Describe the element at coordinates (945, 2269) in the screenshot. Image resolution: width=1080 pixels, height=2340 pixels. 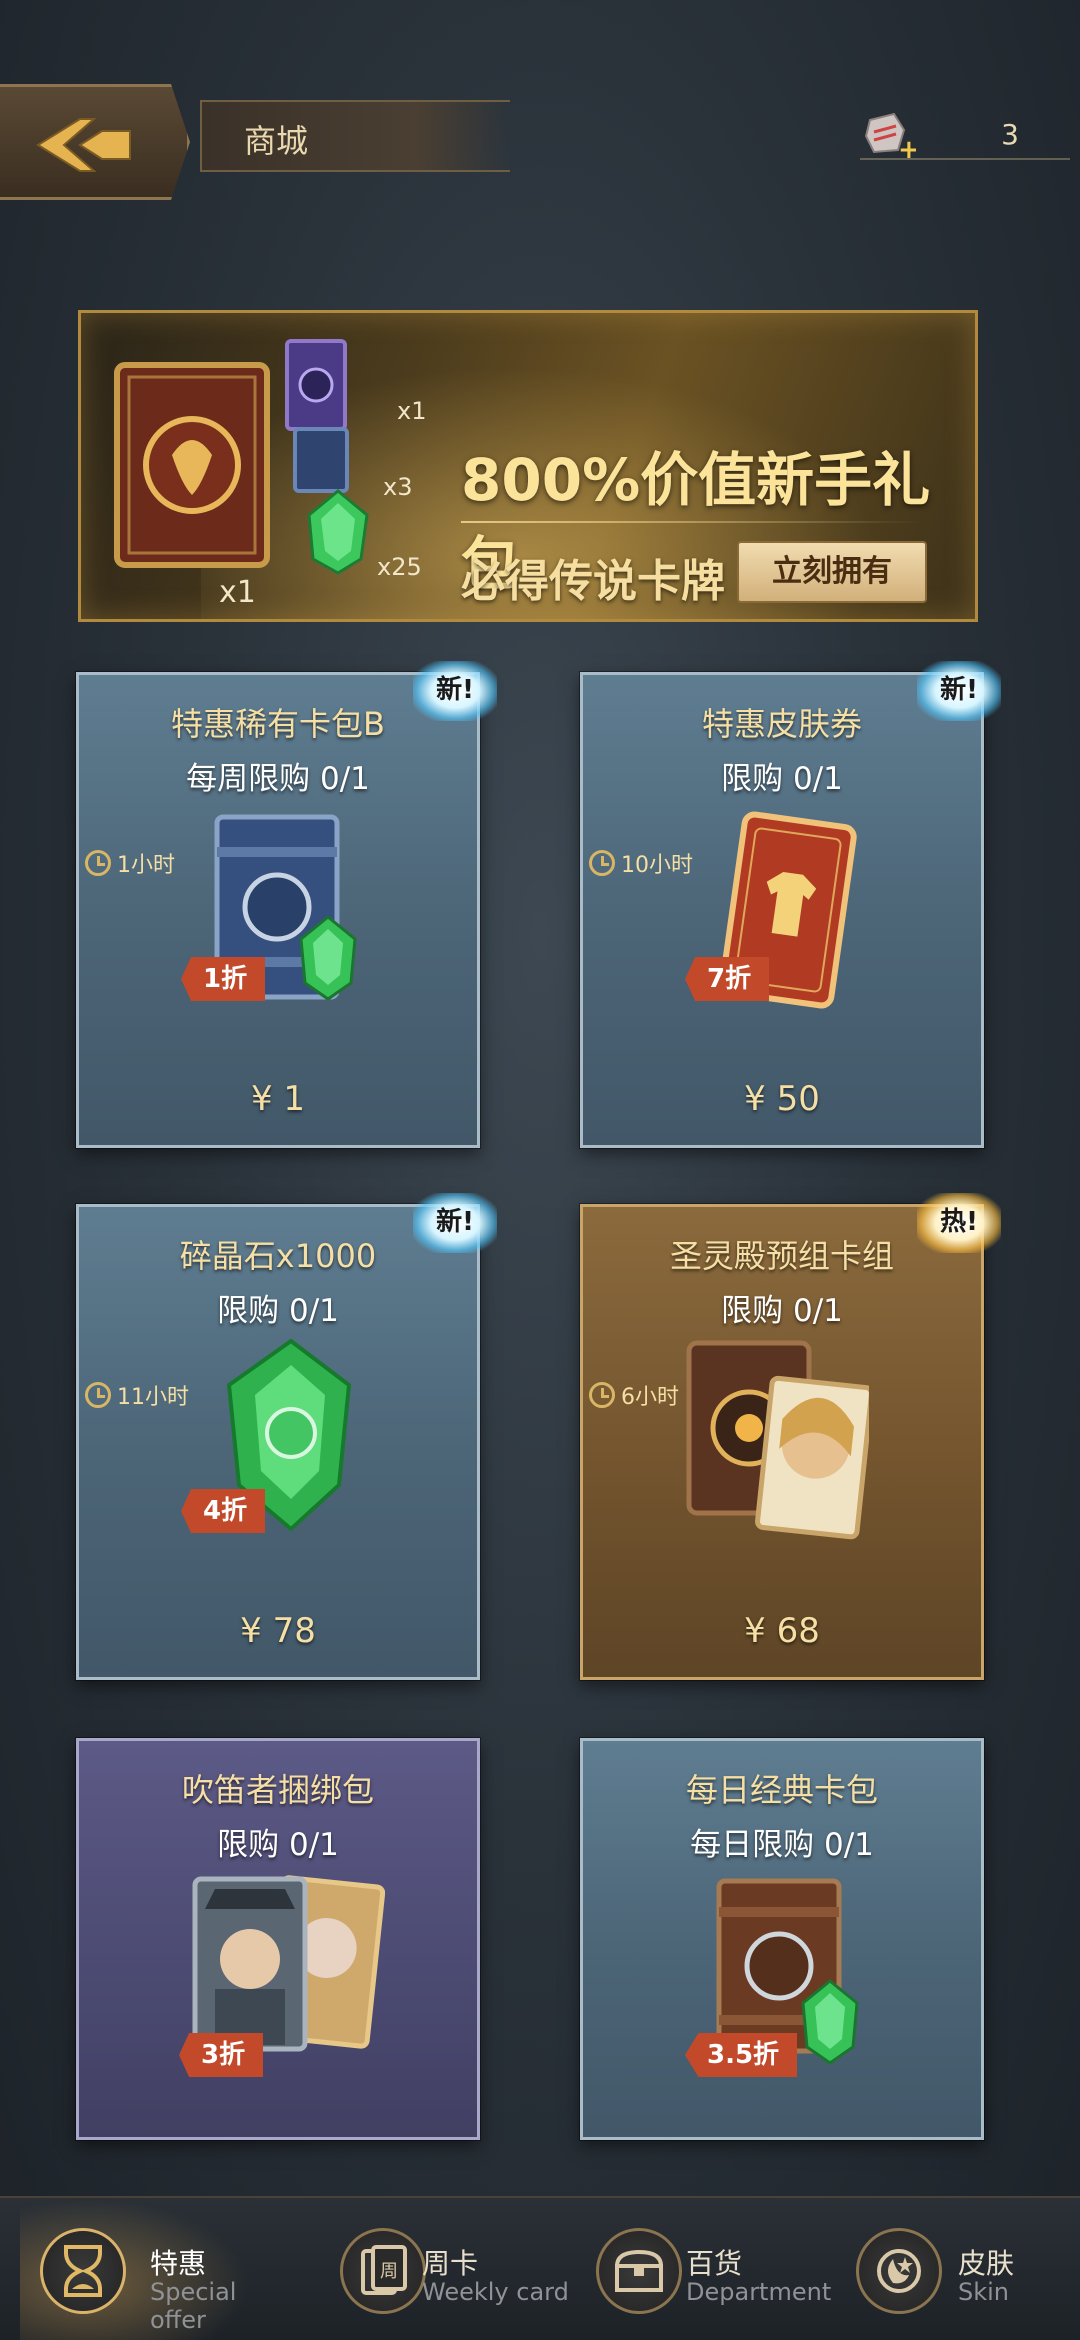
I see `tab-skin: 皮肤 Skin` at that location.